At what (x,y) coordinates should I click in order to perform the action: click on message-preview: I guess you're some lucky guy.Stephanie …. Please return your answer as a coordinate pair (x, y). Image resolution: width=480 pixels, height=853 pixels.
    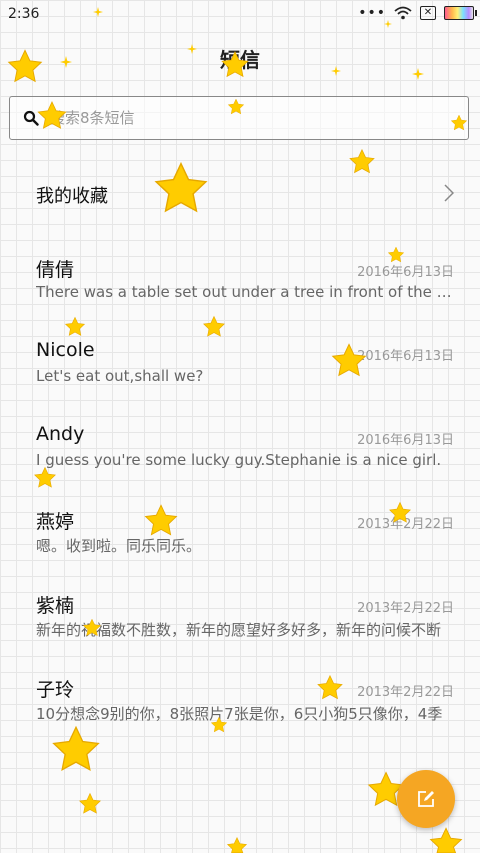
    Looking at the image, I should click on (239, 460).